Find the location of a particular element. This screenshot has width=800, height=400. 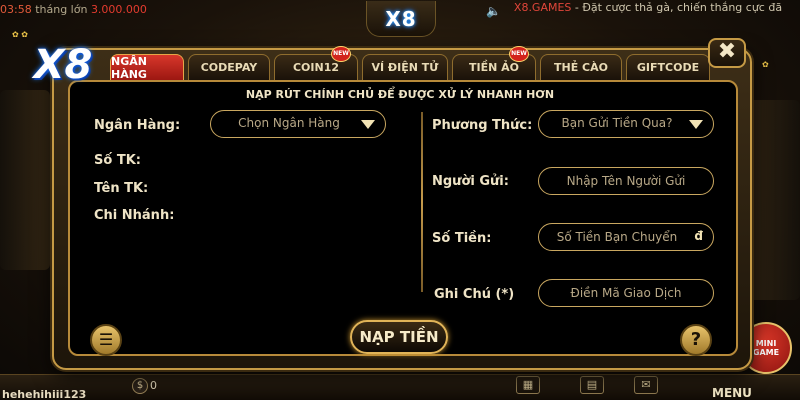

bank-select-value: Chọn Ngân Hàng is located at coordinates (289, 123).